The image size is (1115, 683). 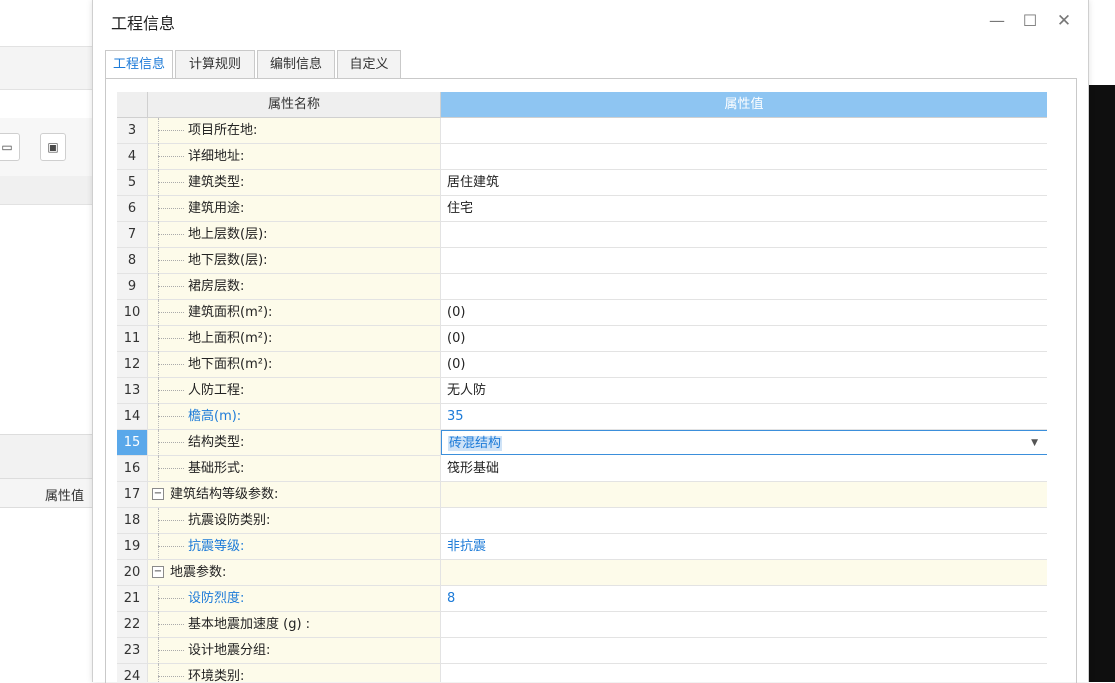 I want to click on table-row: 21 设防烈度: 8, so click(x=582, y=599).